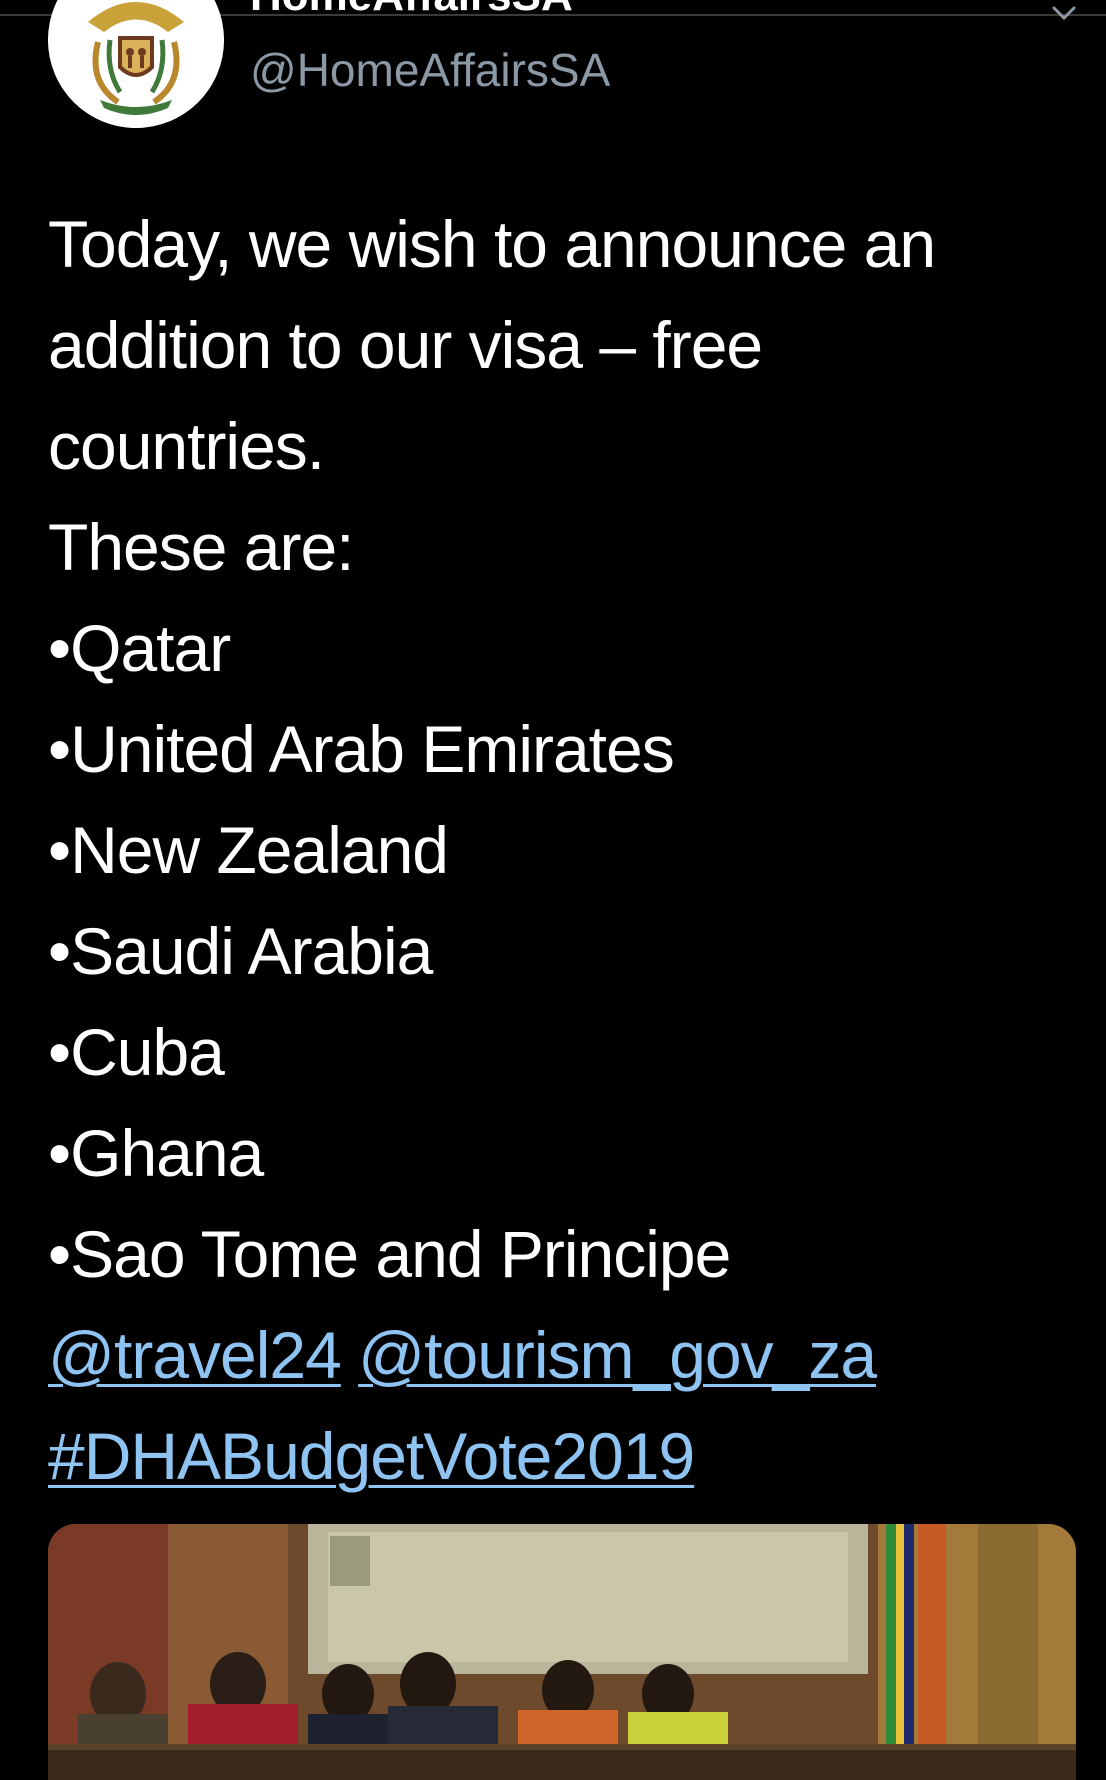  Describe the element at coordinates (371, 1456) in the screenshot. I see `hashtag-link: #DHABudgetVote2019` at that location.